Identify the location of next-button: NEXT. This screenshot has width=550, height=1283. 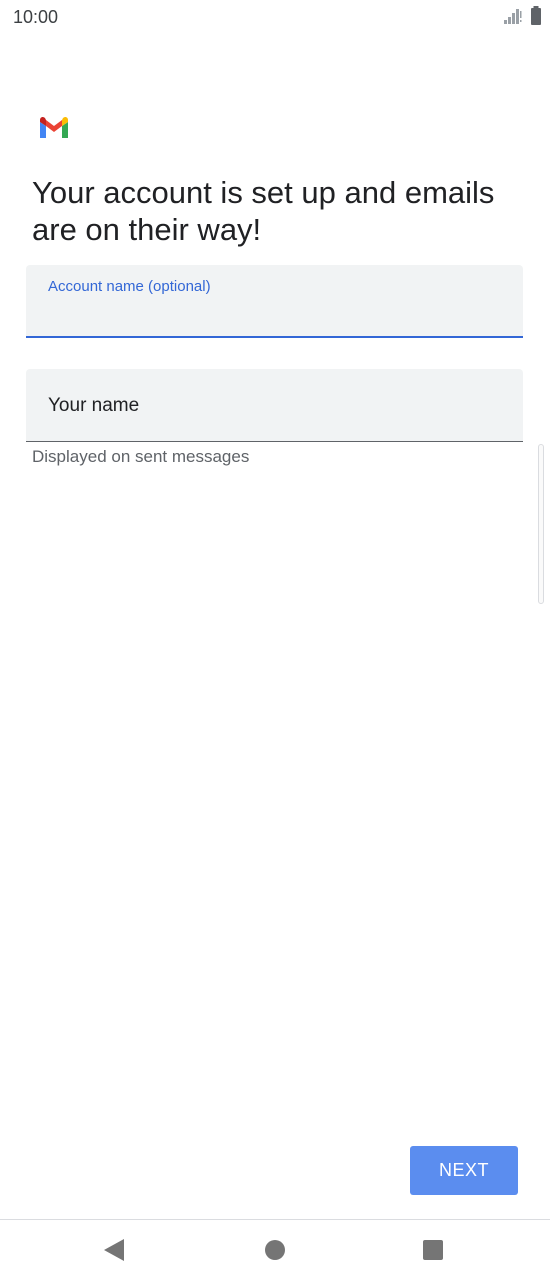
(464, 1170).